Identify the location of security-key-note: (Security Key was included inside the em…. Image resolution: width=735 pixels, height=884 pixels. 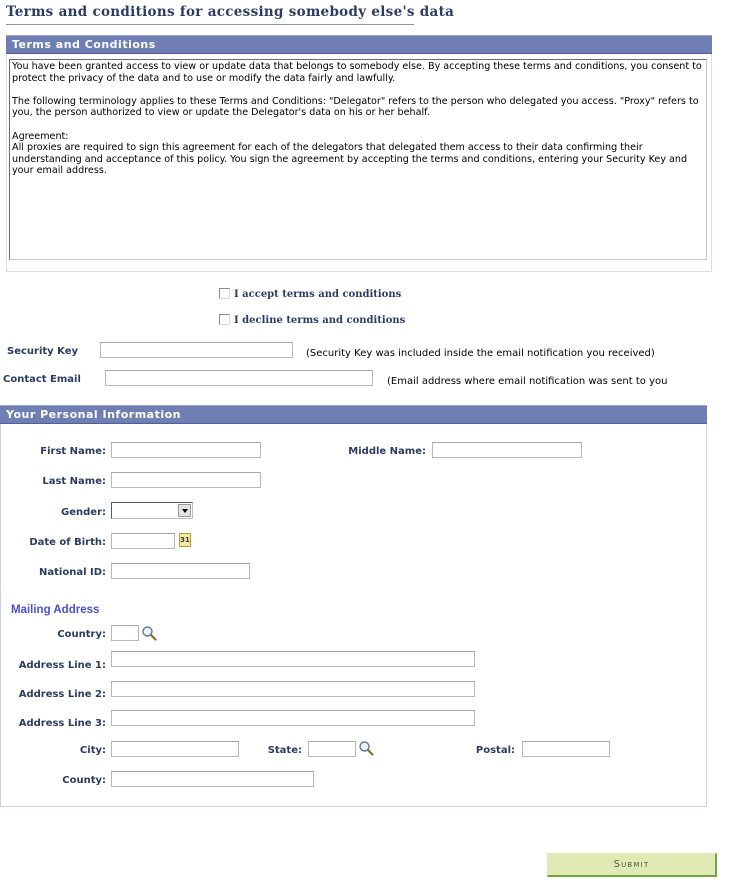
(480, 353).